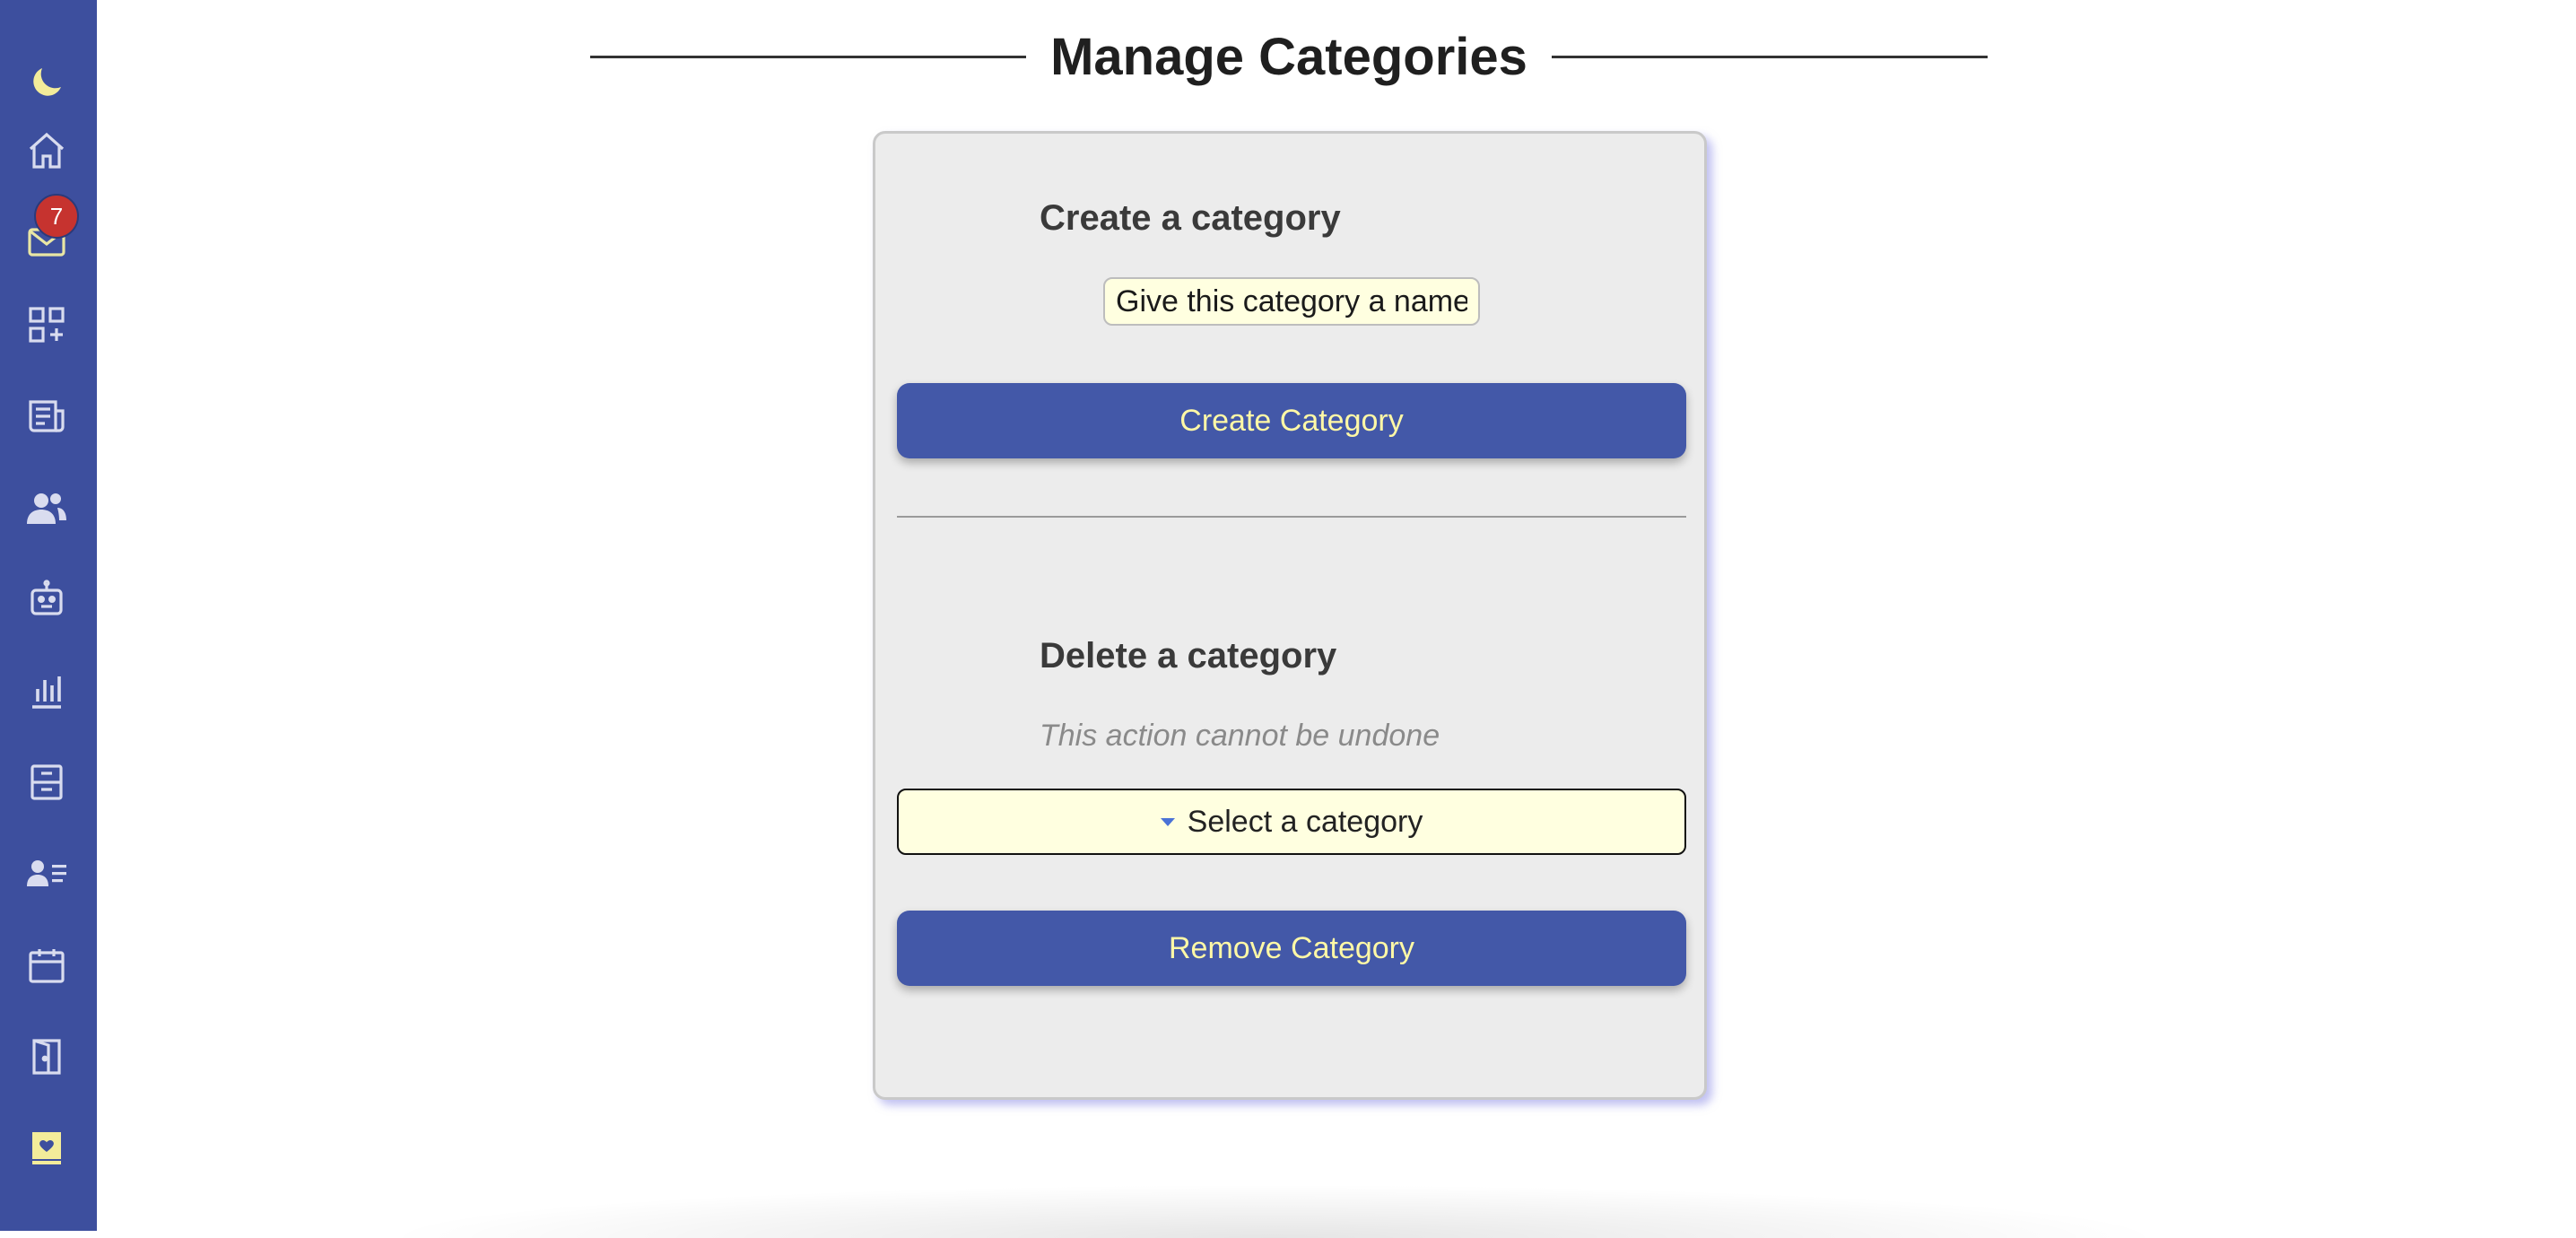  I want to click on section-divider, so click(1291, 517).